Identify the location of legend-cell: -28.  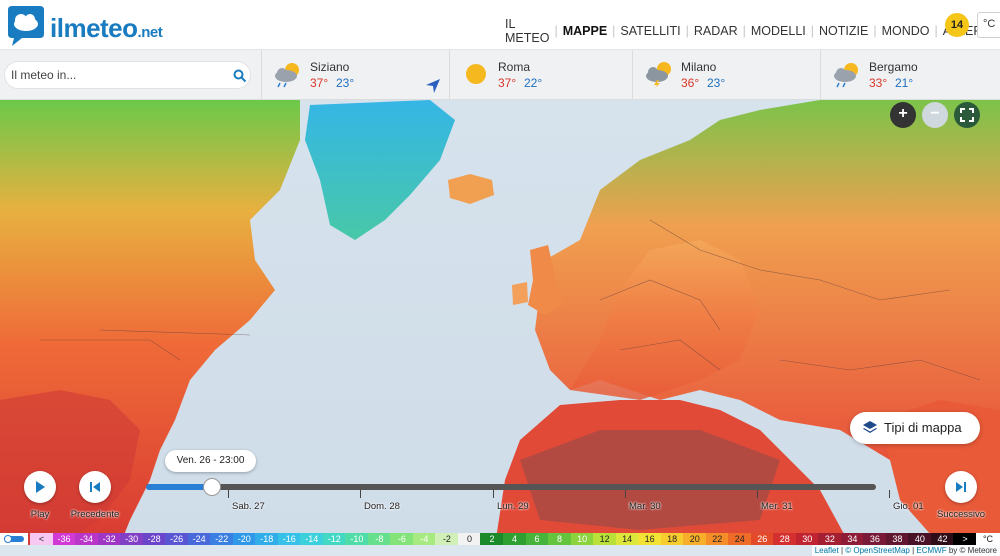
(154, 539).